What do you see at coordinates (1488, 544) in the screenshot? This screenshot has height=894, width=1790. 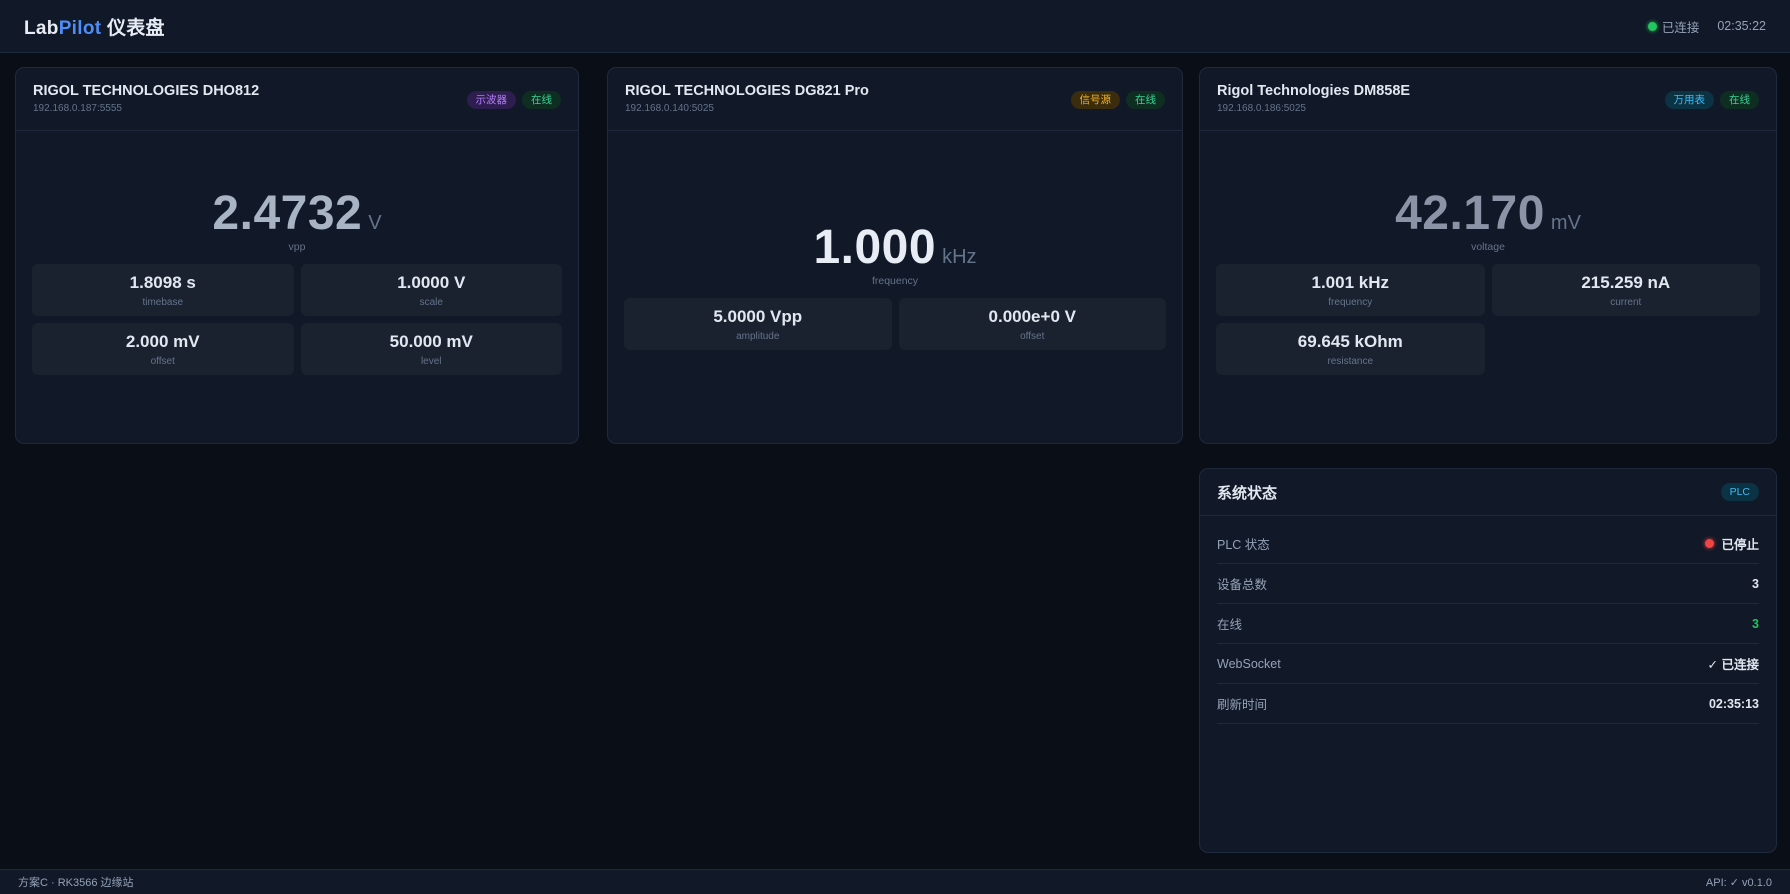 I see `status-row-plc: PLC 状态 已停止` at bounding box center [1488, 544].